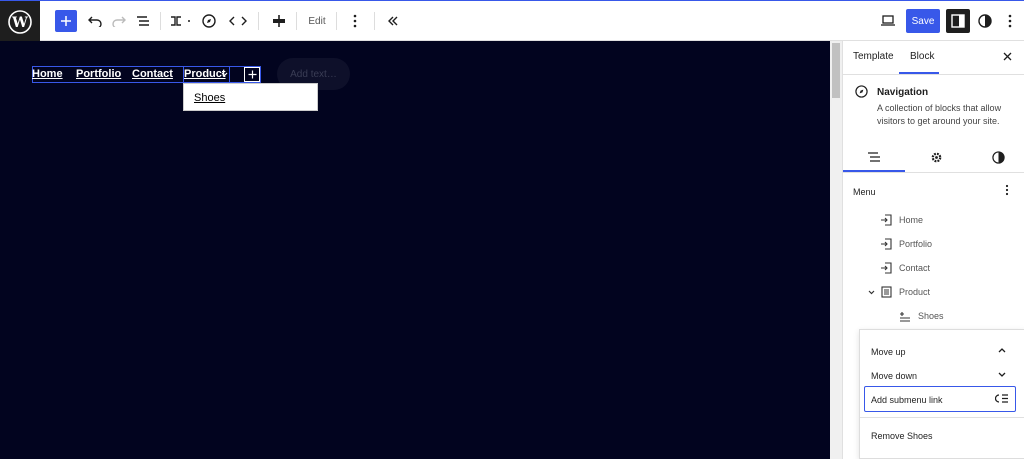 The width and height of the screenshot is (1024, 459). I want to click on save-button: Save, so click(923, 21).